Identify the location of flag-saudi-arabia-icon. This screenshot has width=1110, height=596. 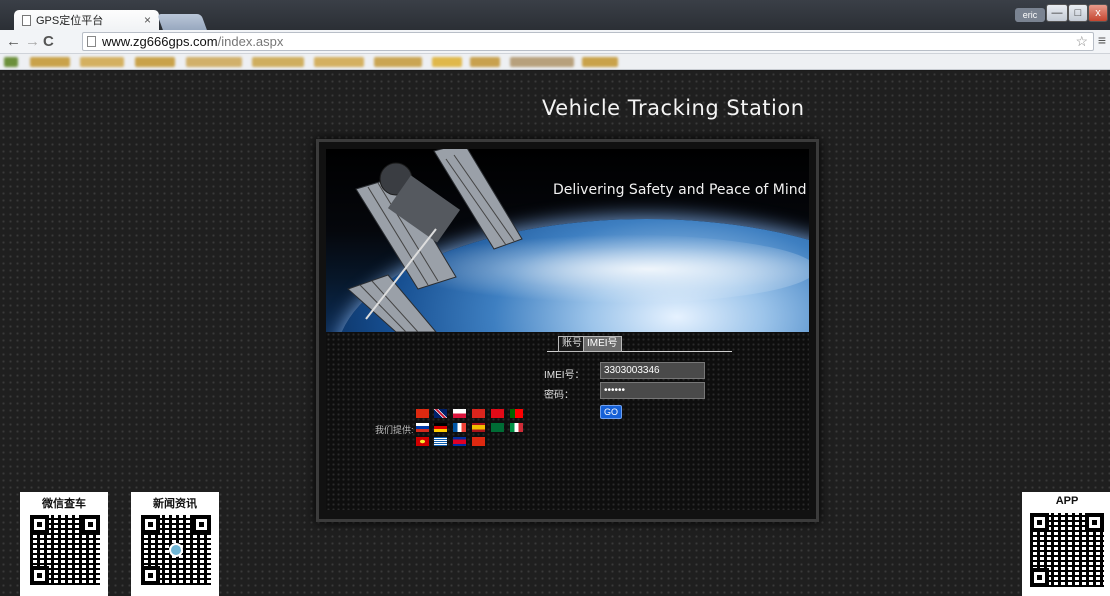
(497, 427).